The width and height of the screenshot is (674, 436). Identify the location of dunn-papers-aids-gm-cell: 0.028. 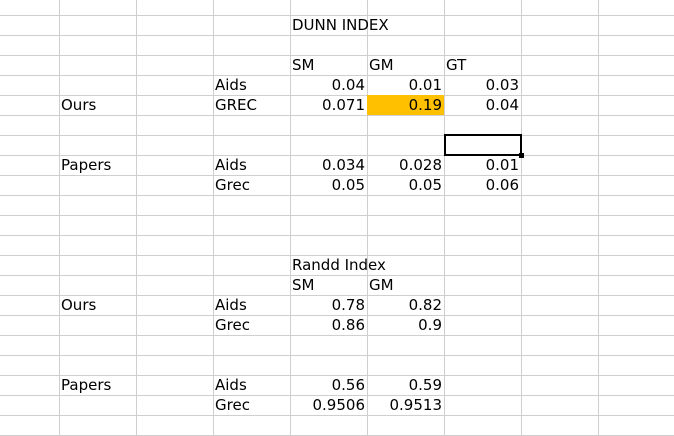
(405, 165).